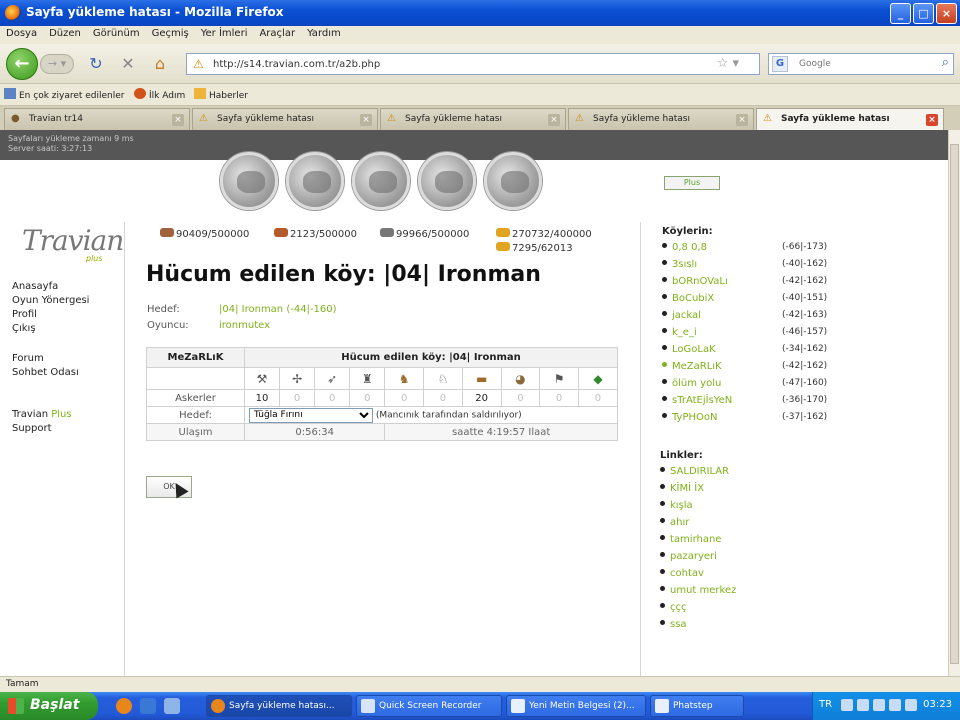 Image resolution: width=960 pixels, height=720 pixels. Describe the element at coordinates (68, 287) in the screenshot. I see `menu-home-link: Anasayfa` at that location.